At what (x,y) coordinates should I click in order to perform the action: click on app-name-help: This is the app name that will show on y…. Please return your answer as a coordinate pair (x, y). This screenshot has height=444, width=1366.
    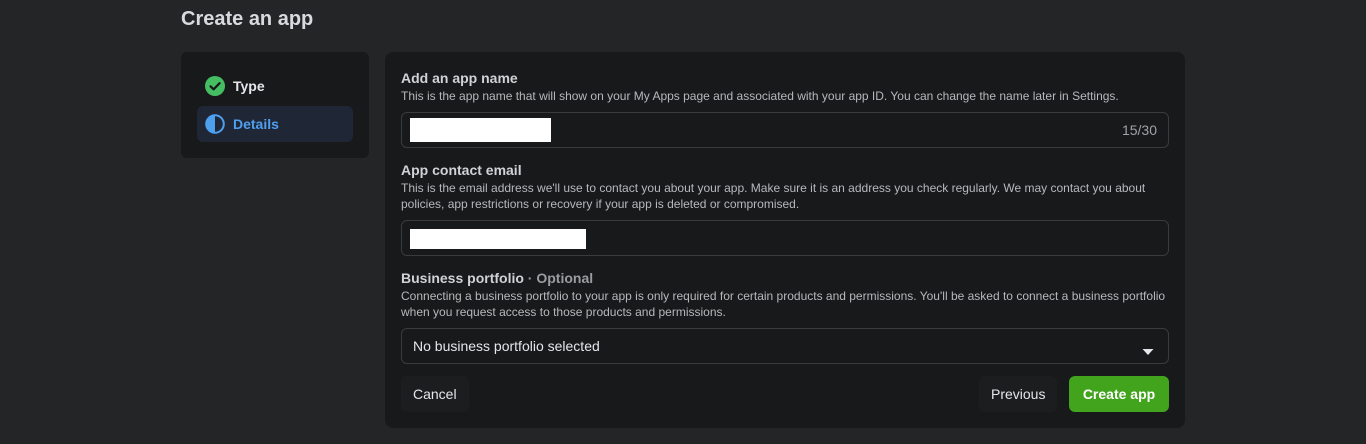
    Looking at the image, I should click on (760, 96).